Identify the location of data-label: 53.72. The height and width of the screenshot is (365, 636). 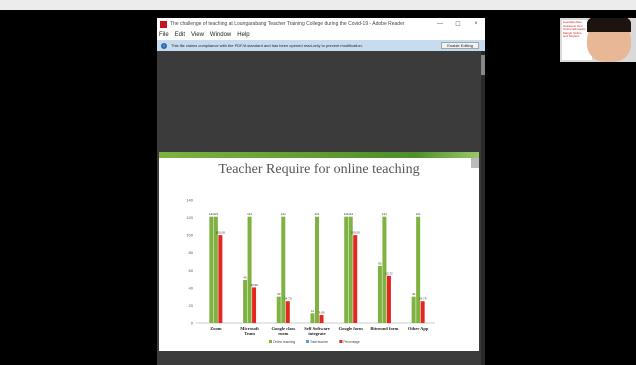
(389, 273).